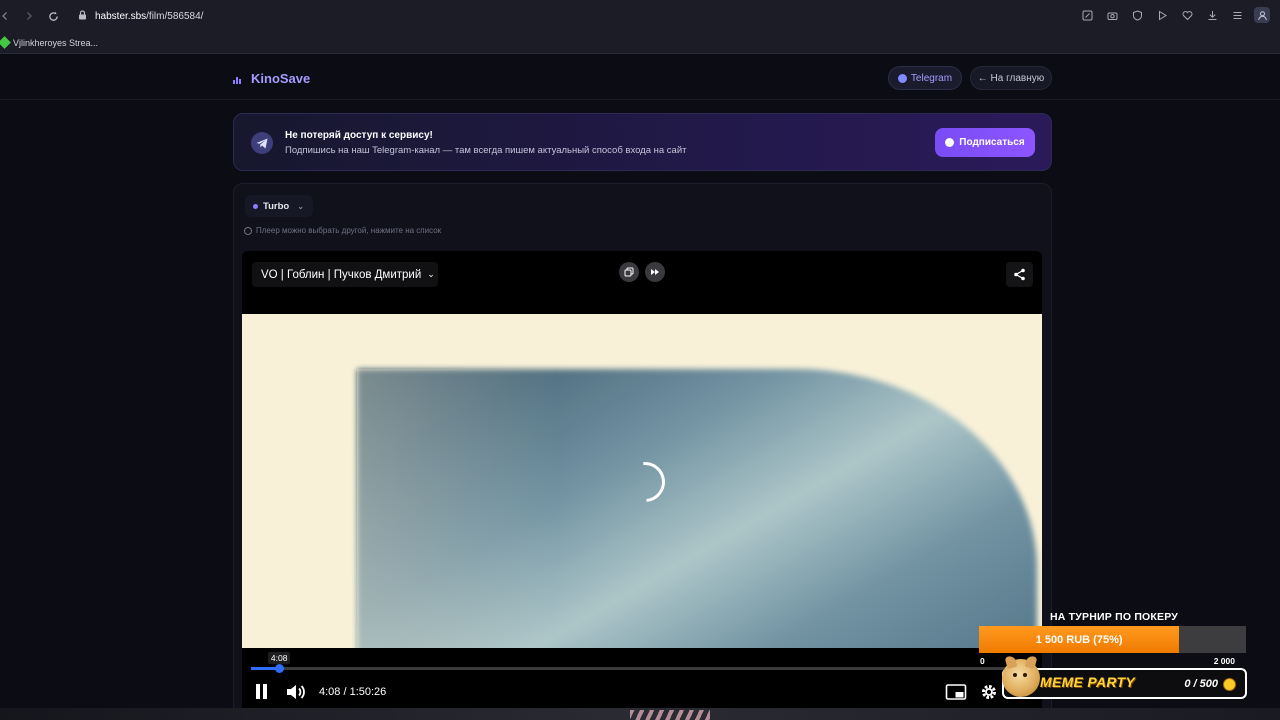  I want to click on url-text: habster.sbs/film/586584/, so click(149, 16).